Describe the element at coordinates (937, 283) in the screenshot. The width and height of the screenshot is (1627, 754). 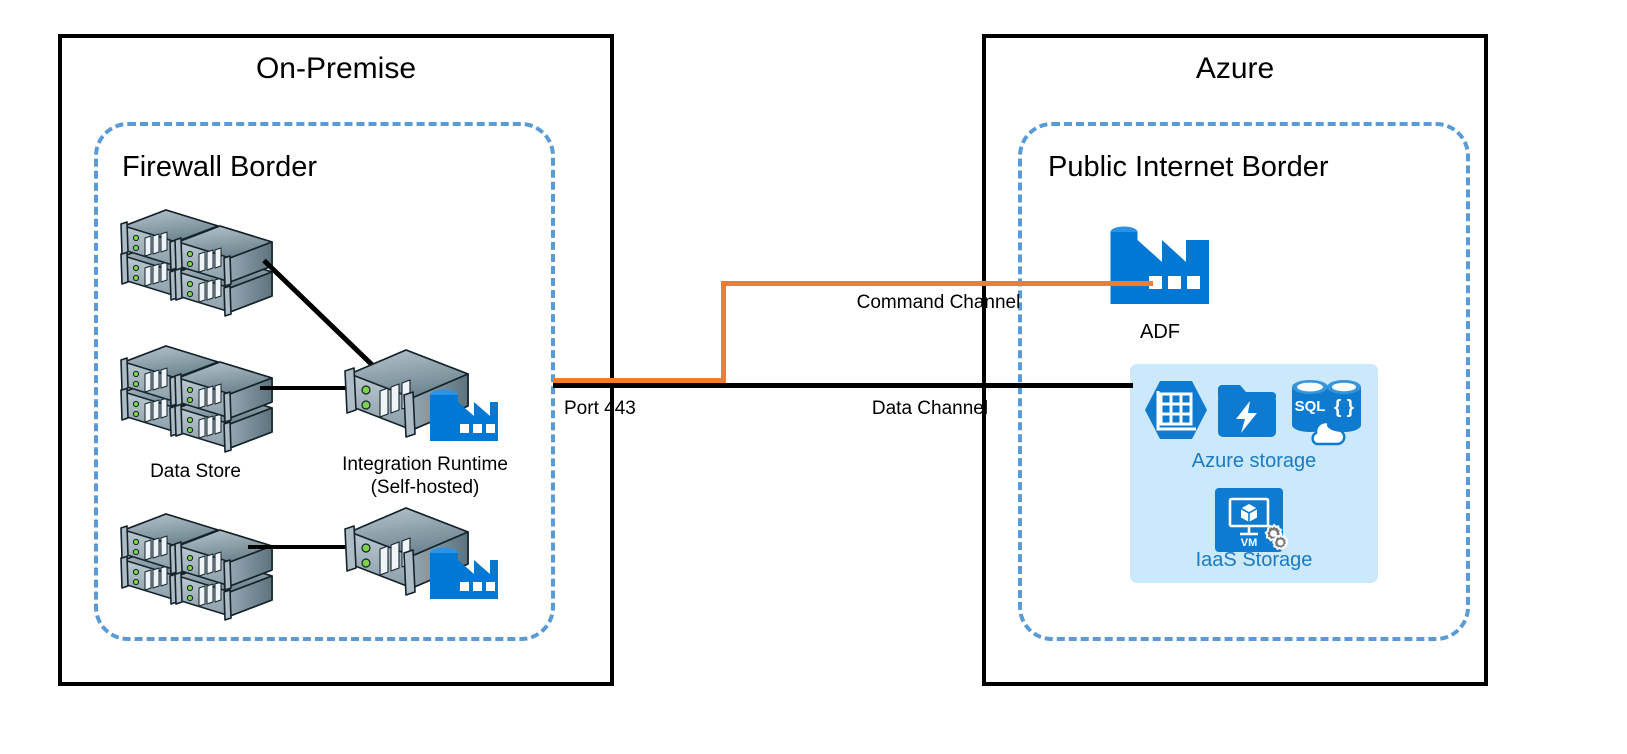
I see `command-channel-segment-top` at that location.